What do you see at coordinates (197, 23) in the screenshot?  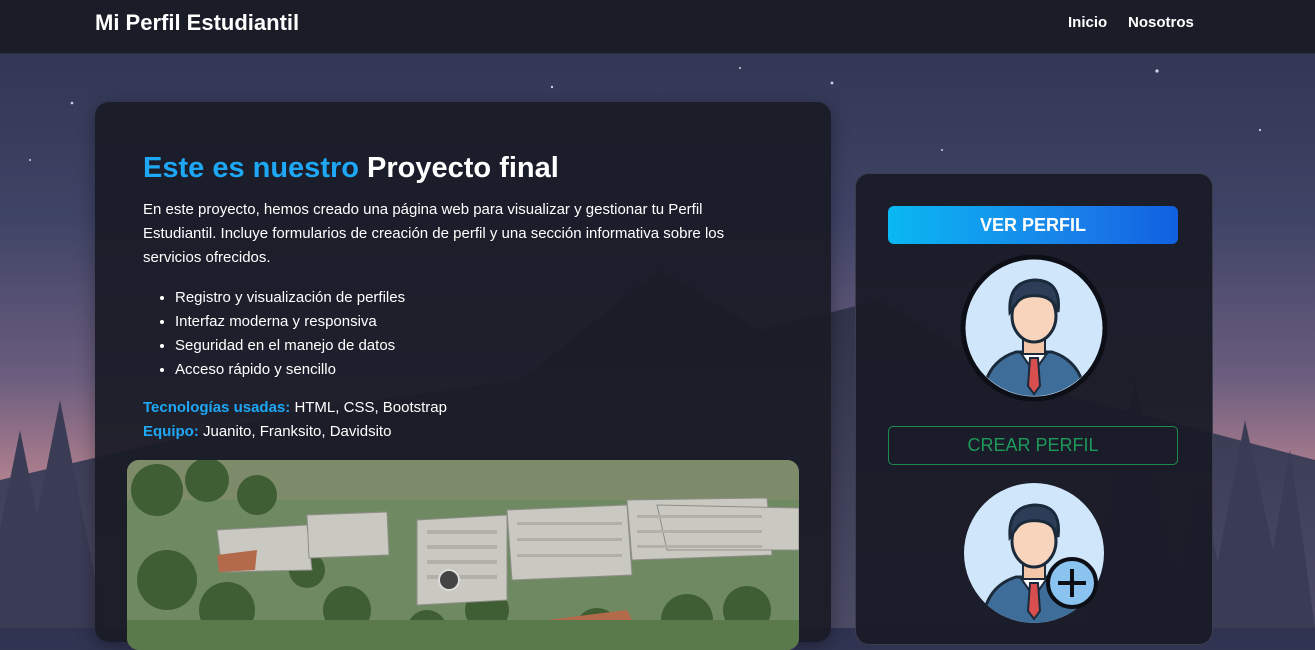 I see `brand-logo: Mi Perfil Estudiantil` at bounding box center [197, 23].